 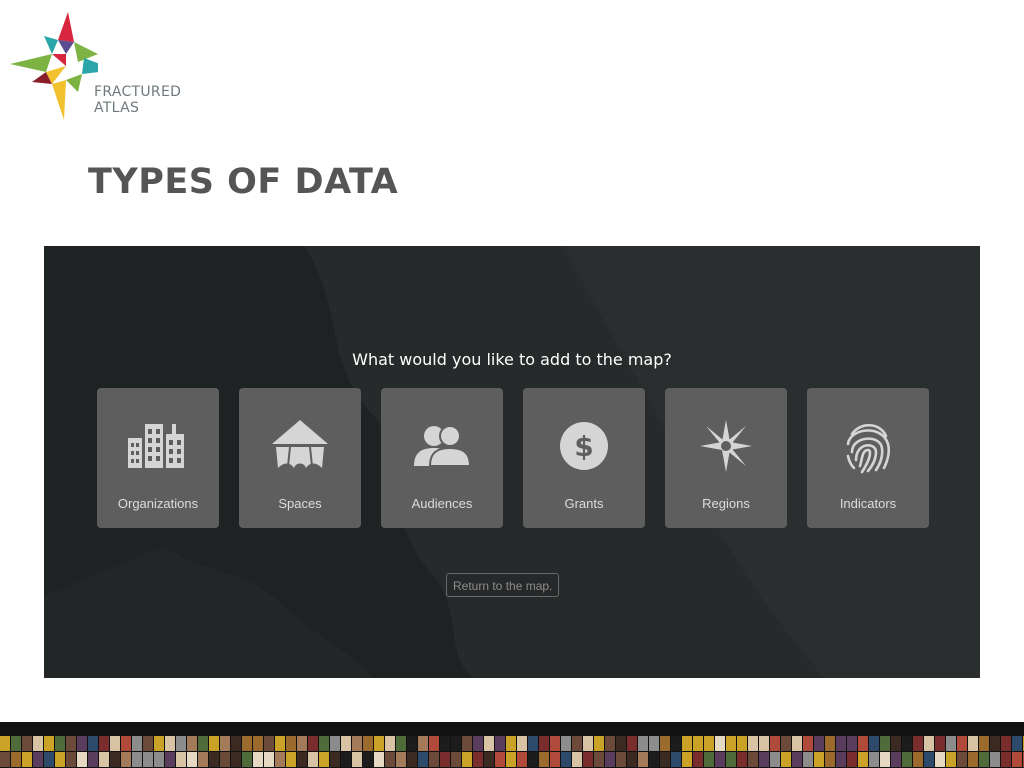 What do you see at coordinates (117, 108) in the screenshot?
I see `logo-text-line2: ATLAS` at bounding box center [117, 108].